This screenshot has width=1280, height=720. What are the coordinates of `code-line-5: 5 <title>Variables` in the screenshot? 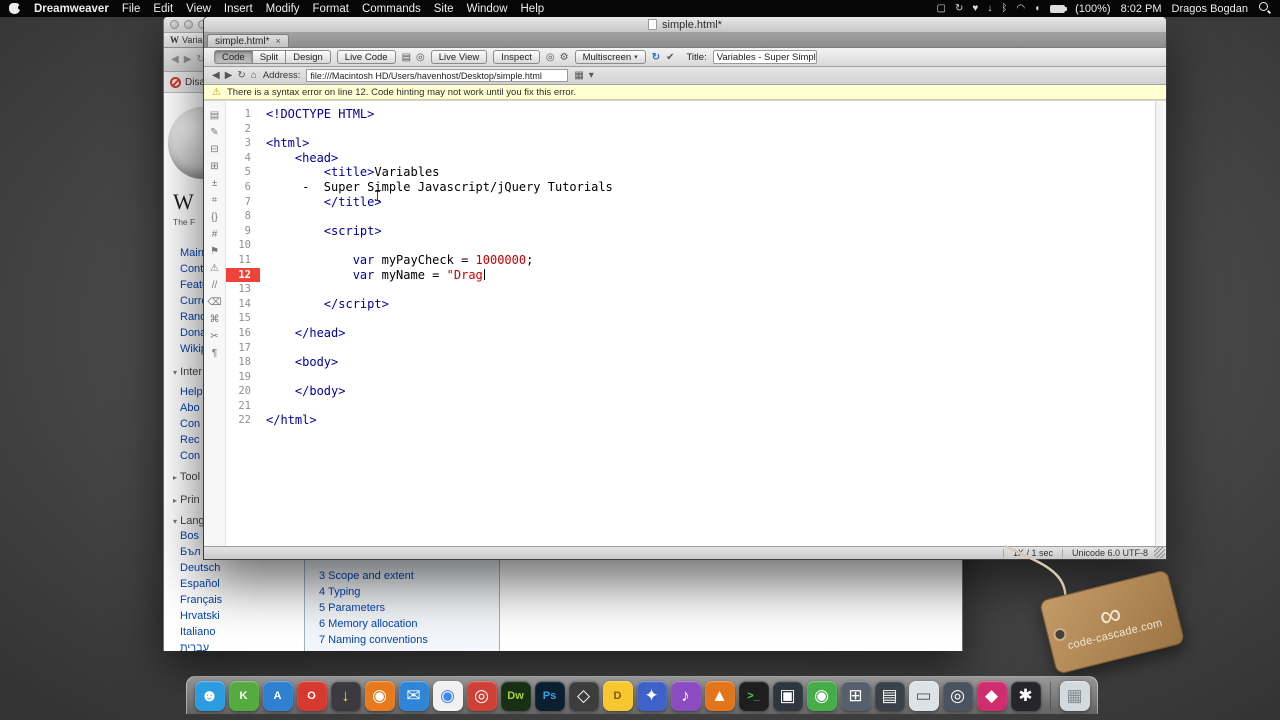 It's located at (690, 172).